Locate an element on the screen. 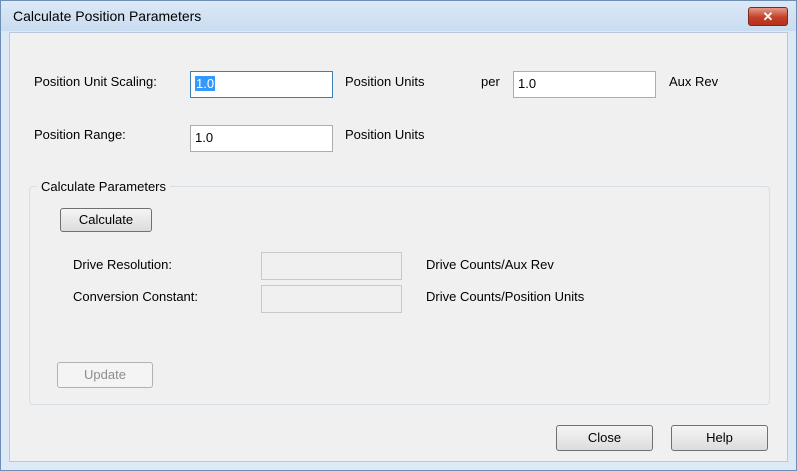 The height and width of the screenshot is (471, 797). title-bar: Calculate Position Parameters ✕ is located at coordinates (398, 16).